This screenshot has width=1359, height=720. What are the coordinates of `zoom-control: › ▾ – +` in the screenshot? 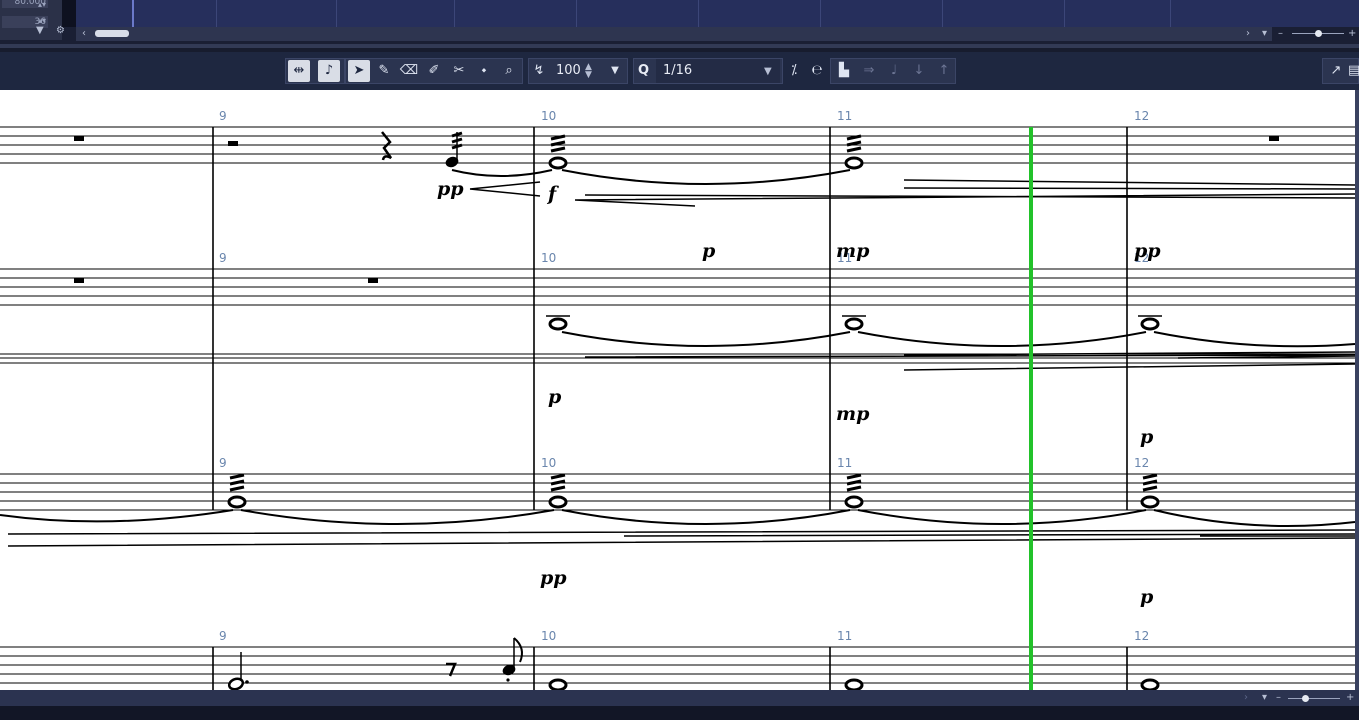 It's located at (1301, 698).